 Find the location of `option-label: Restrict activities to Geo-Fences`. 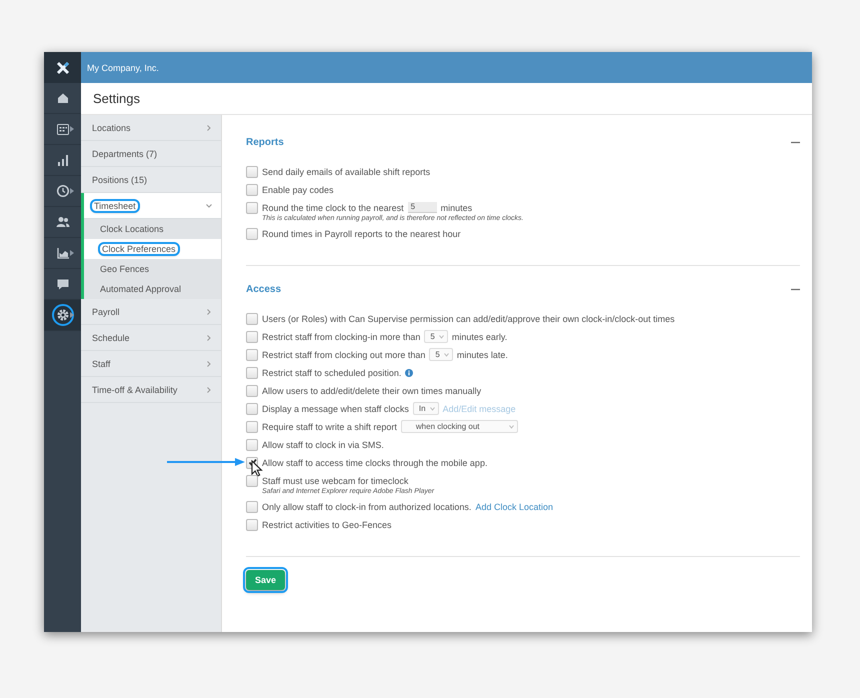

option-label: Restrict activities to Geo-Fences is located at coordinates (327, 525).